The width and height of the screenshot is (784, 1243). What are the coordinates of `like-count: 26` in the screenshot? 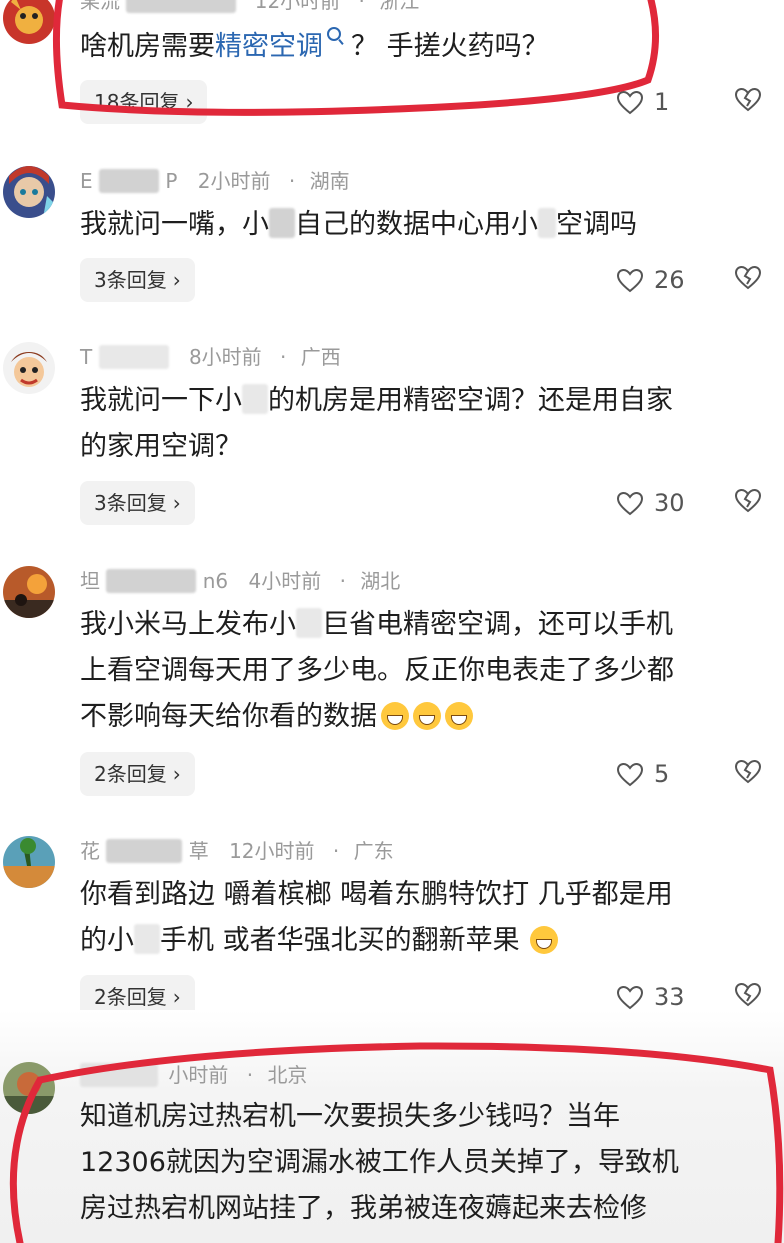 It's located at (669, 280).